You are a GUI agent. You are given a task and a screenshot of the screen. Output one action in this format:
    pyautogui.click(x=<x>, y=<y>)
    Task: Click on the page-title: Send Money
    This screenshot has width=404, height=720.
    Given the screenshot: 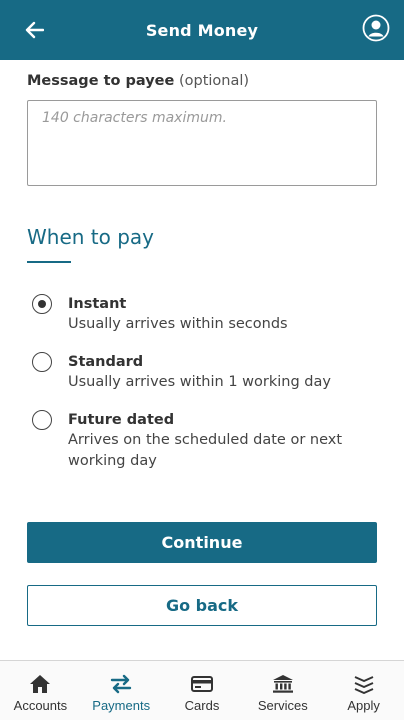 What is the action you would take?
    pyautogui.click(x=202, y=30)
    